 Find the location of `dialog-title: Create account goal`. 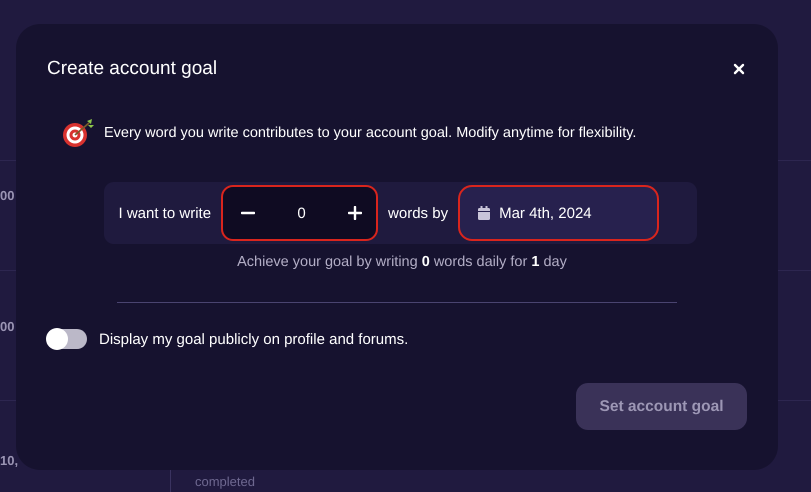

dialog-title: Create account goal is located at coordinates (132, 69).